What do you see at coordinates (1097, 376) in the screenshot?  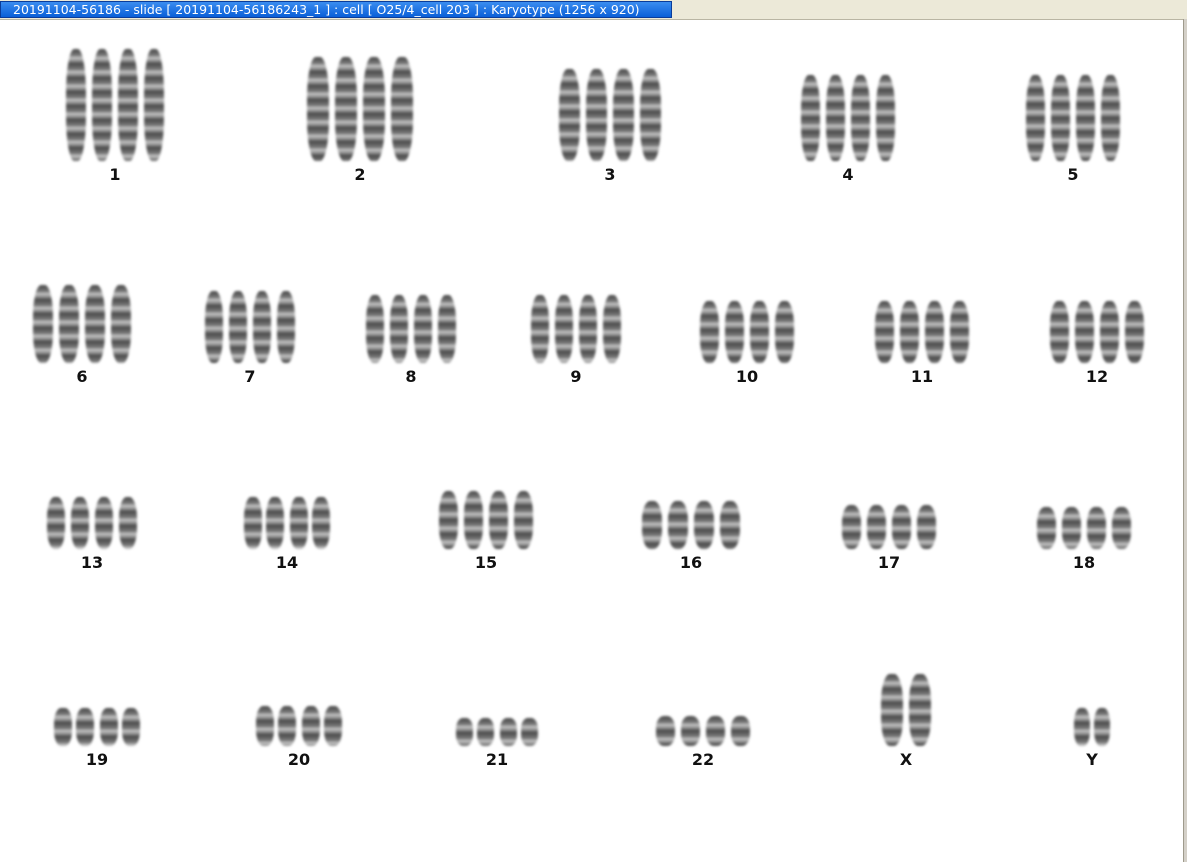 I see `chromosome-label-12: 12` at bounding box center [1097, 376].